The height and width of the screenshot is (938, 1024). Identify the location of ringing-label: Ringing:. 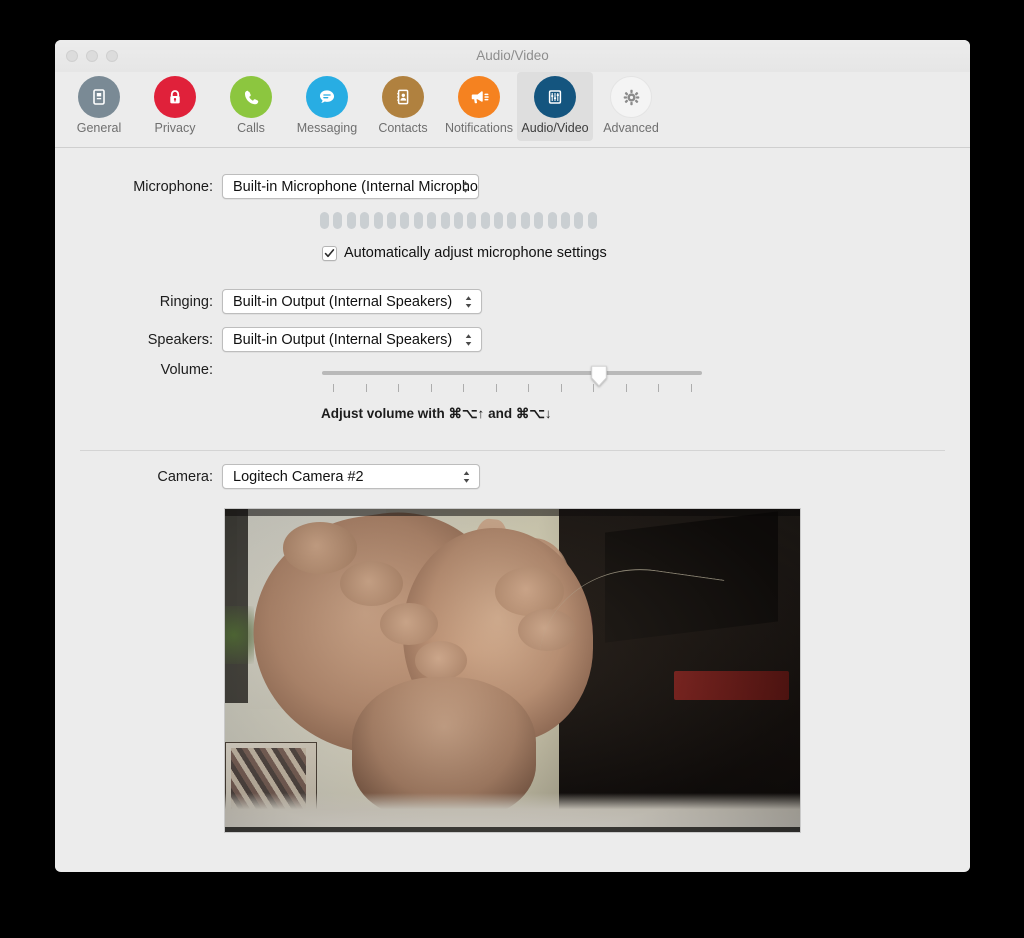
(186, 301).